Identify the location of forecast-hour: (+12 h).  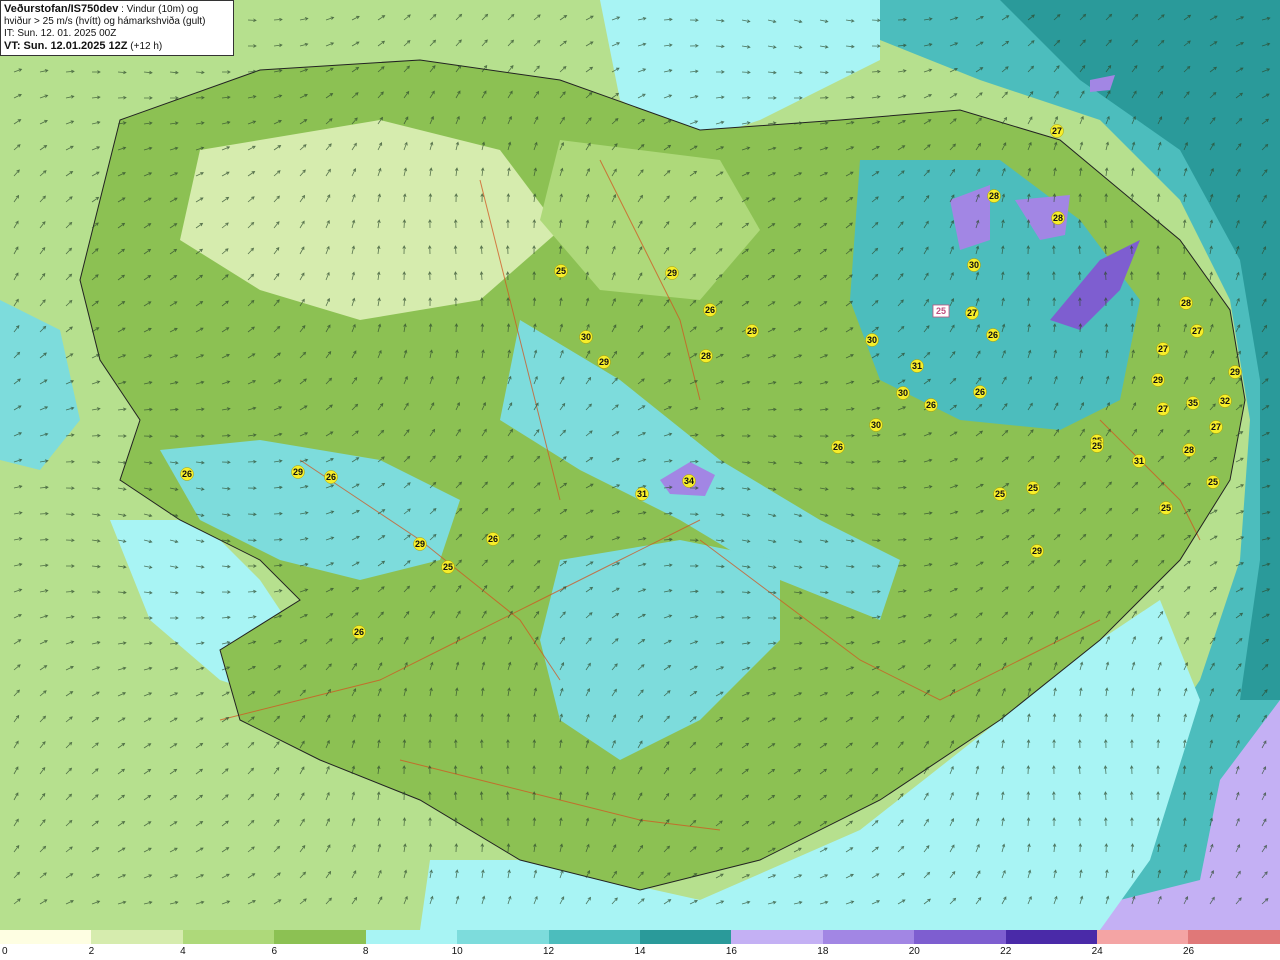
(145, 46).